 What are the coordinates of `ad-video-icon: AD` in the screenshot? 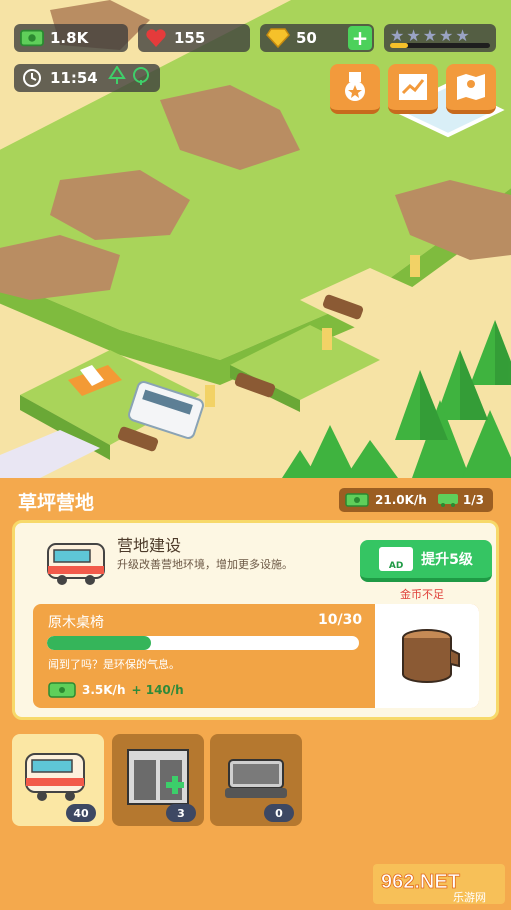 It's located at (396, 559).